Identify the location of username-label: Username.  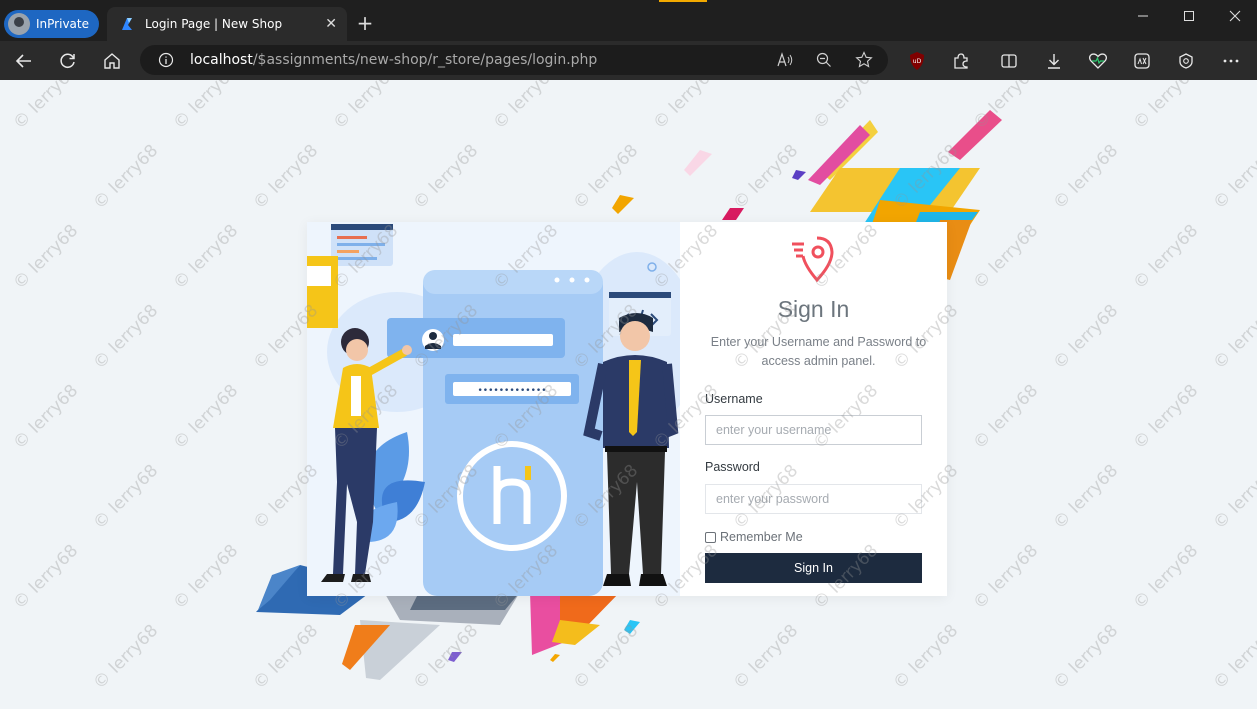
(734, 399).